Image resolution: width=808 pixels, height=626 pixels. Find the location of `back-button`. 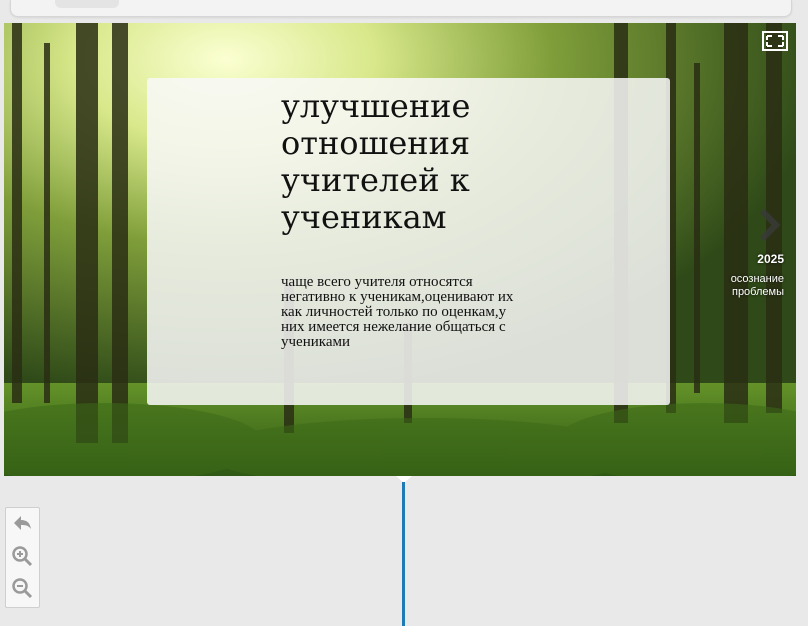

back-button is located at coordinates (22, 523).